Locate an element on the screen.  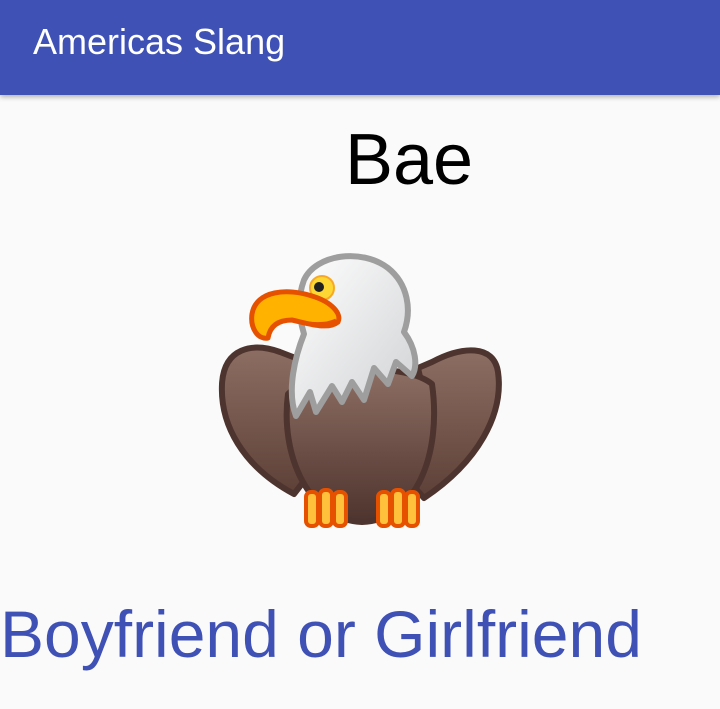
app-title: Americas Slang is located at coordinates (159, 41).